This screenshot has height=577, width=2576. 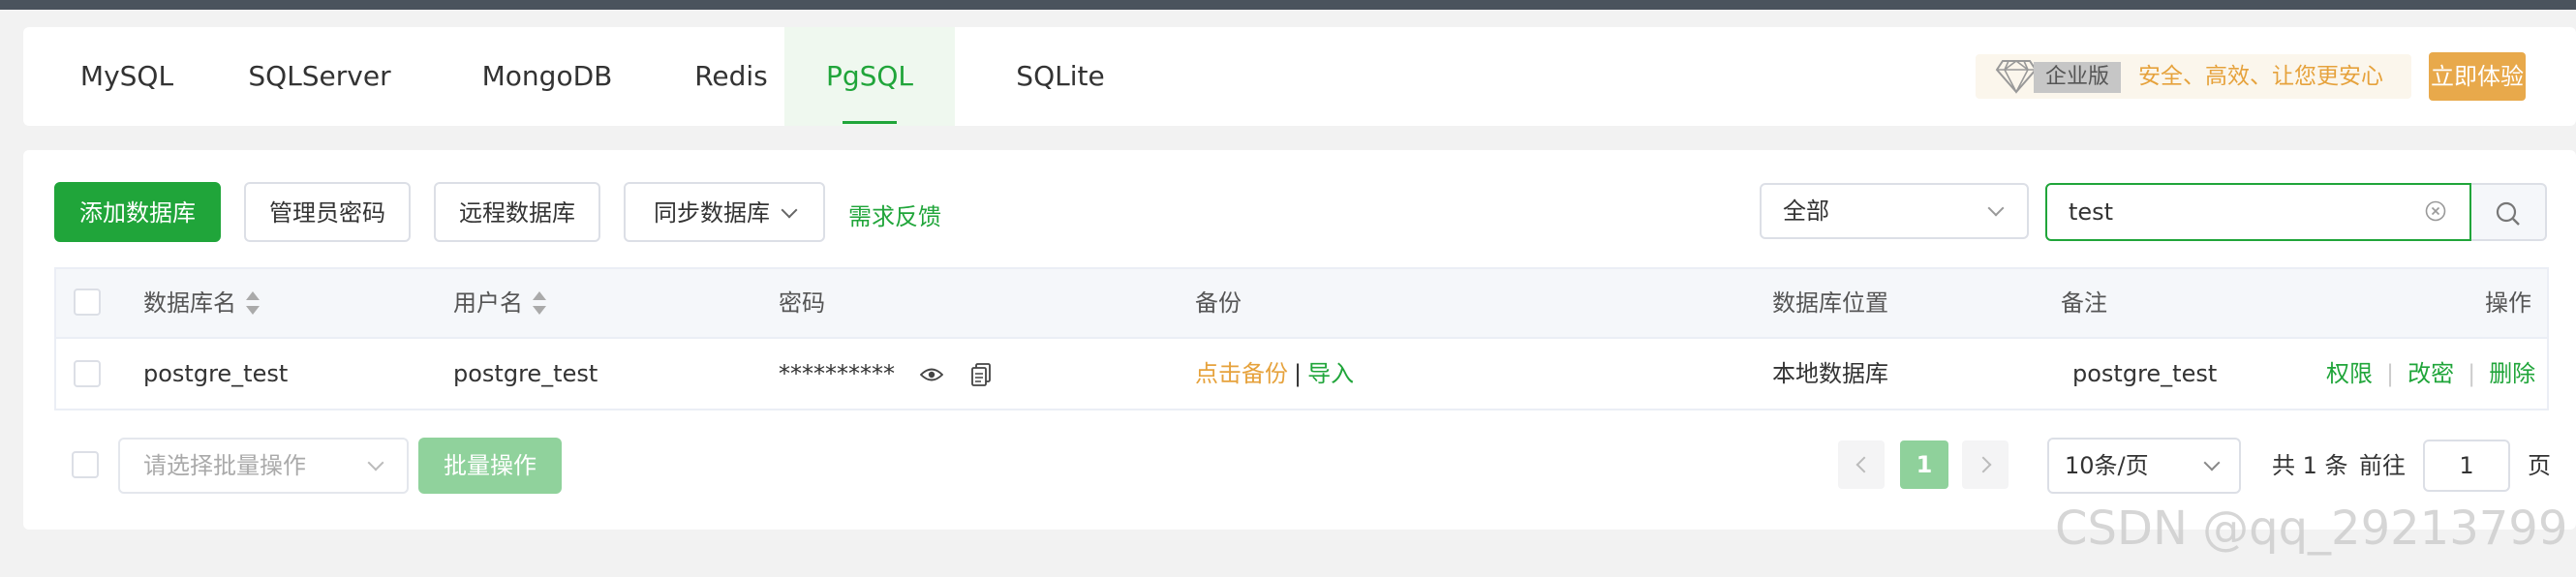 I want to click on promo-slogan: 安全、高效、让您更安心, so click(x=2260, y=76).